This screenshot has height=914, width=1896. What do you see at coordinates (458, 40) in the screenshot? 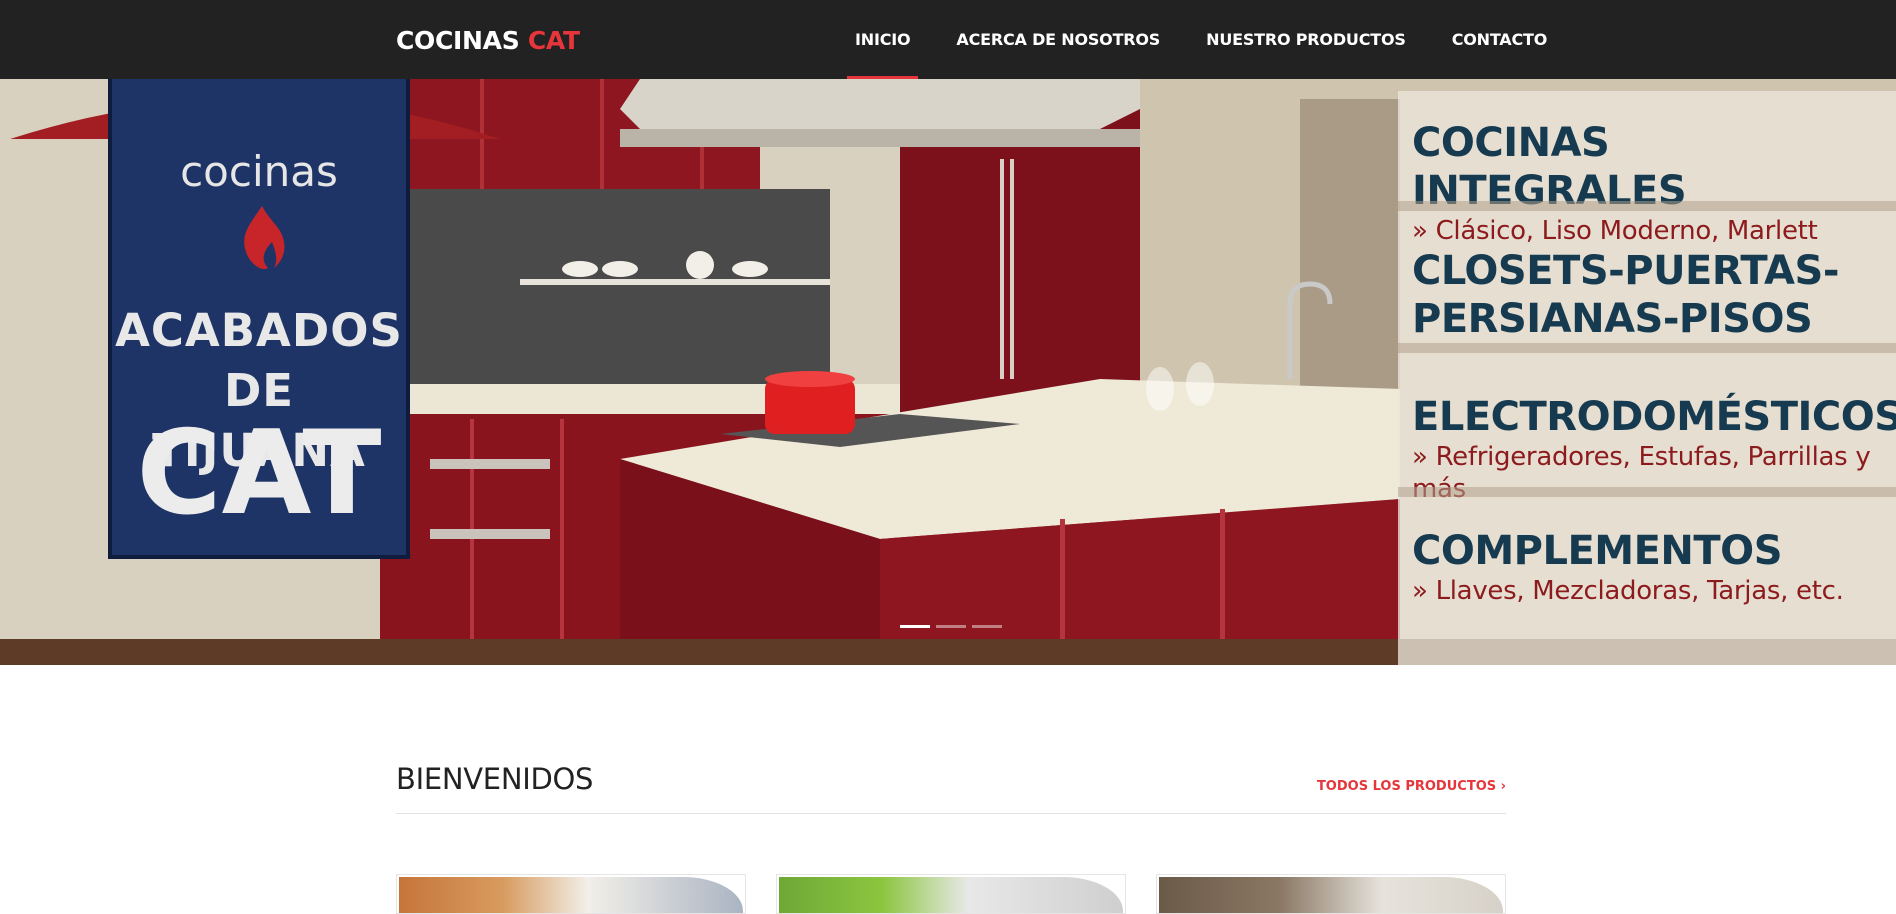
I see `brand-main: COCINAS` at bounding box center [458, 40].